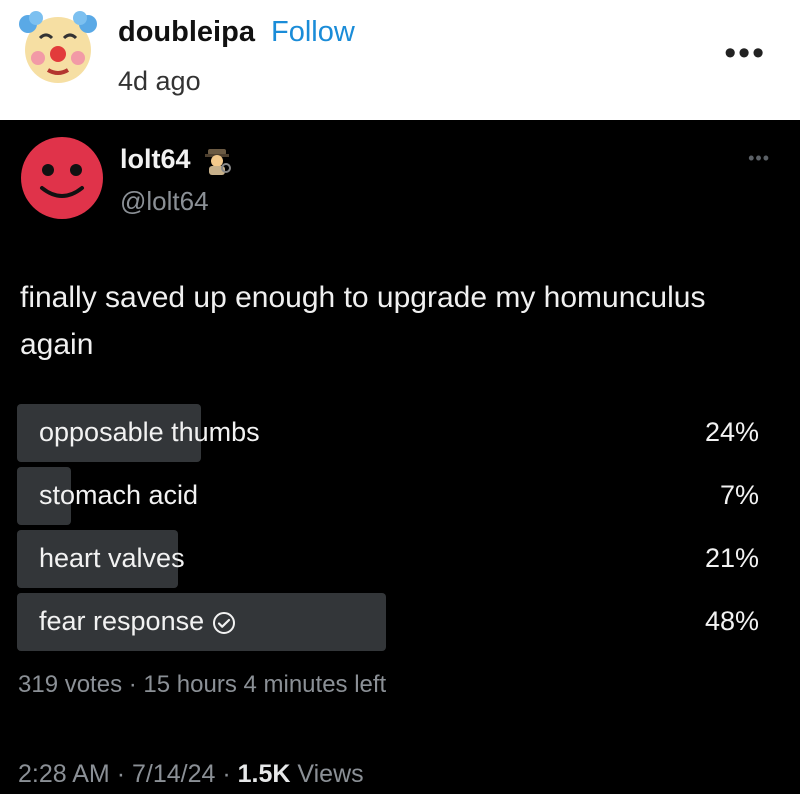 The height and width of the screenshot is (794, 800). I want to click on poll-option-label-wrap: fear response, so click(137, 621).